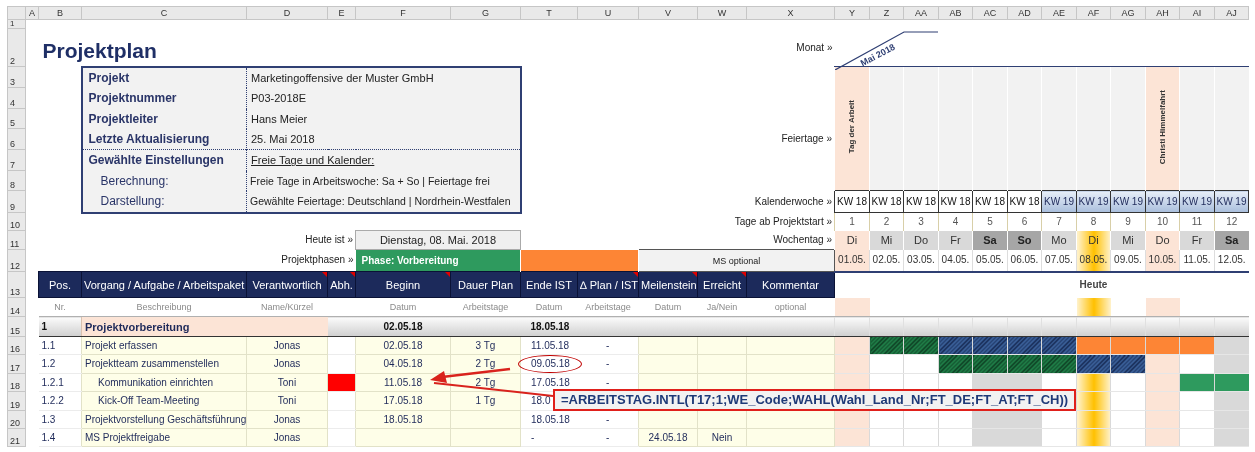 This screenshot has width=1255, height=452. What do you see at coordinates (16, 47) in the screenshot?
I see `row-number: 2` at bounding box center [16, 47].